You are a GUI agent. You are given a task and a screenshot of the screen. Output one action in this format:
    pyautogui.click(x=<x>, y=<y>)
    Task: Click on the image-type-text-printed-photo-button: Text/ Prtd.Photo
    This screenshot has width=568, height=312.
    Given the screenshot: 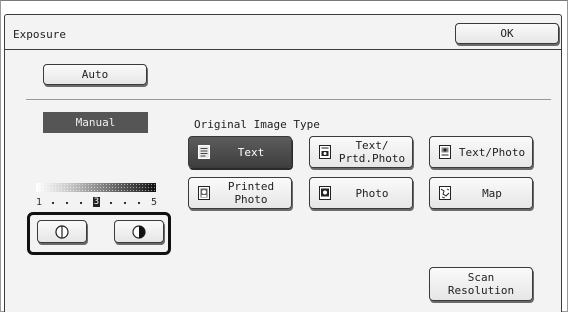 What is the action you would take?
    pyautogui.click(x=361, y=152)
    